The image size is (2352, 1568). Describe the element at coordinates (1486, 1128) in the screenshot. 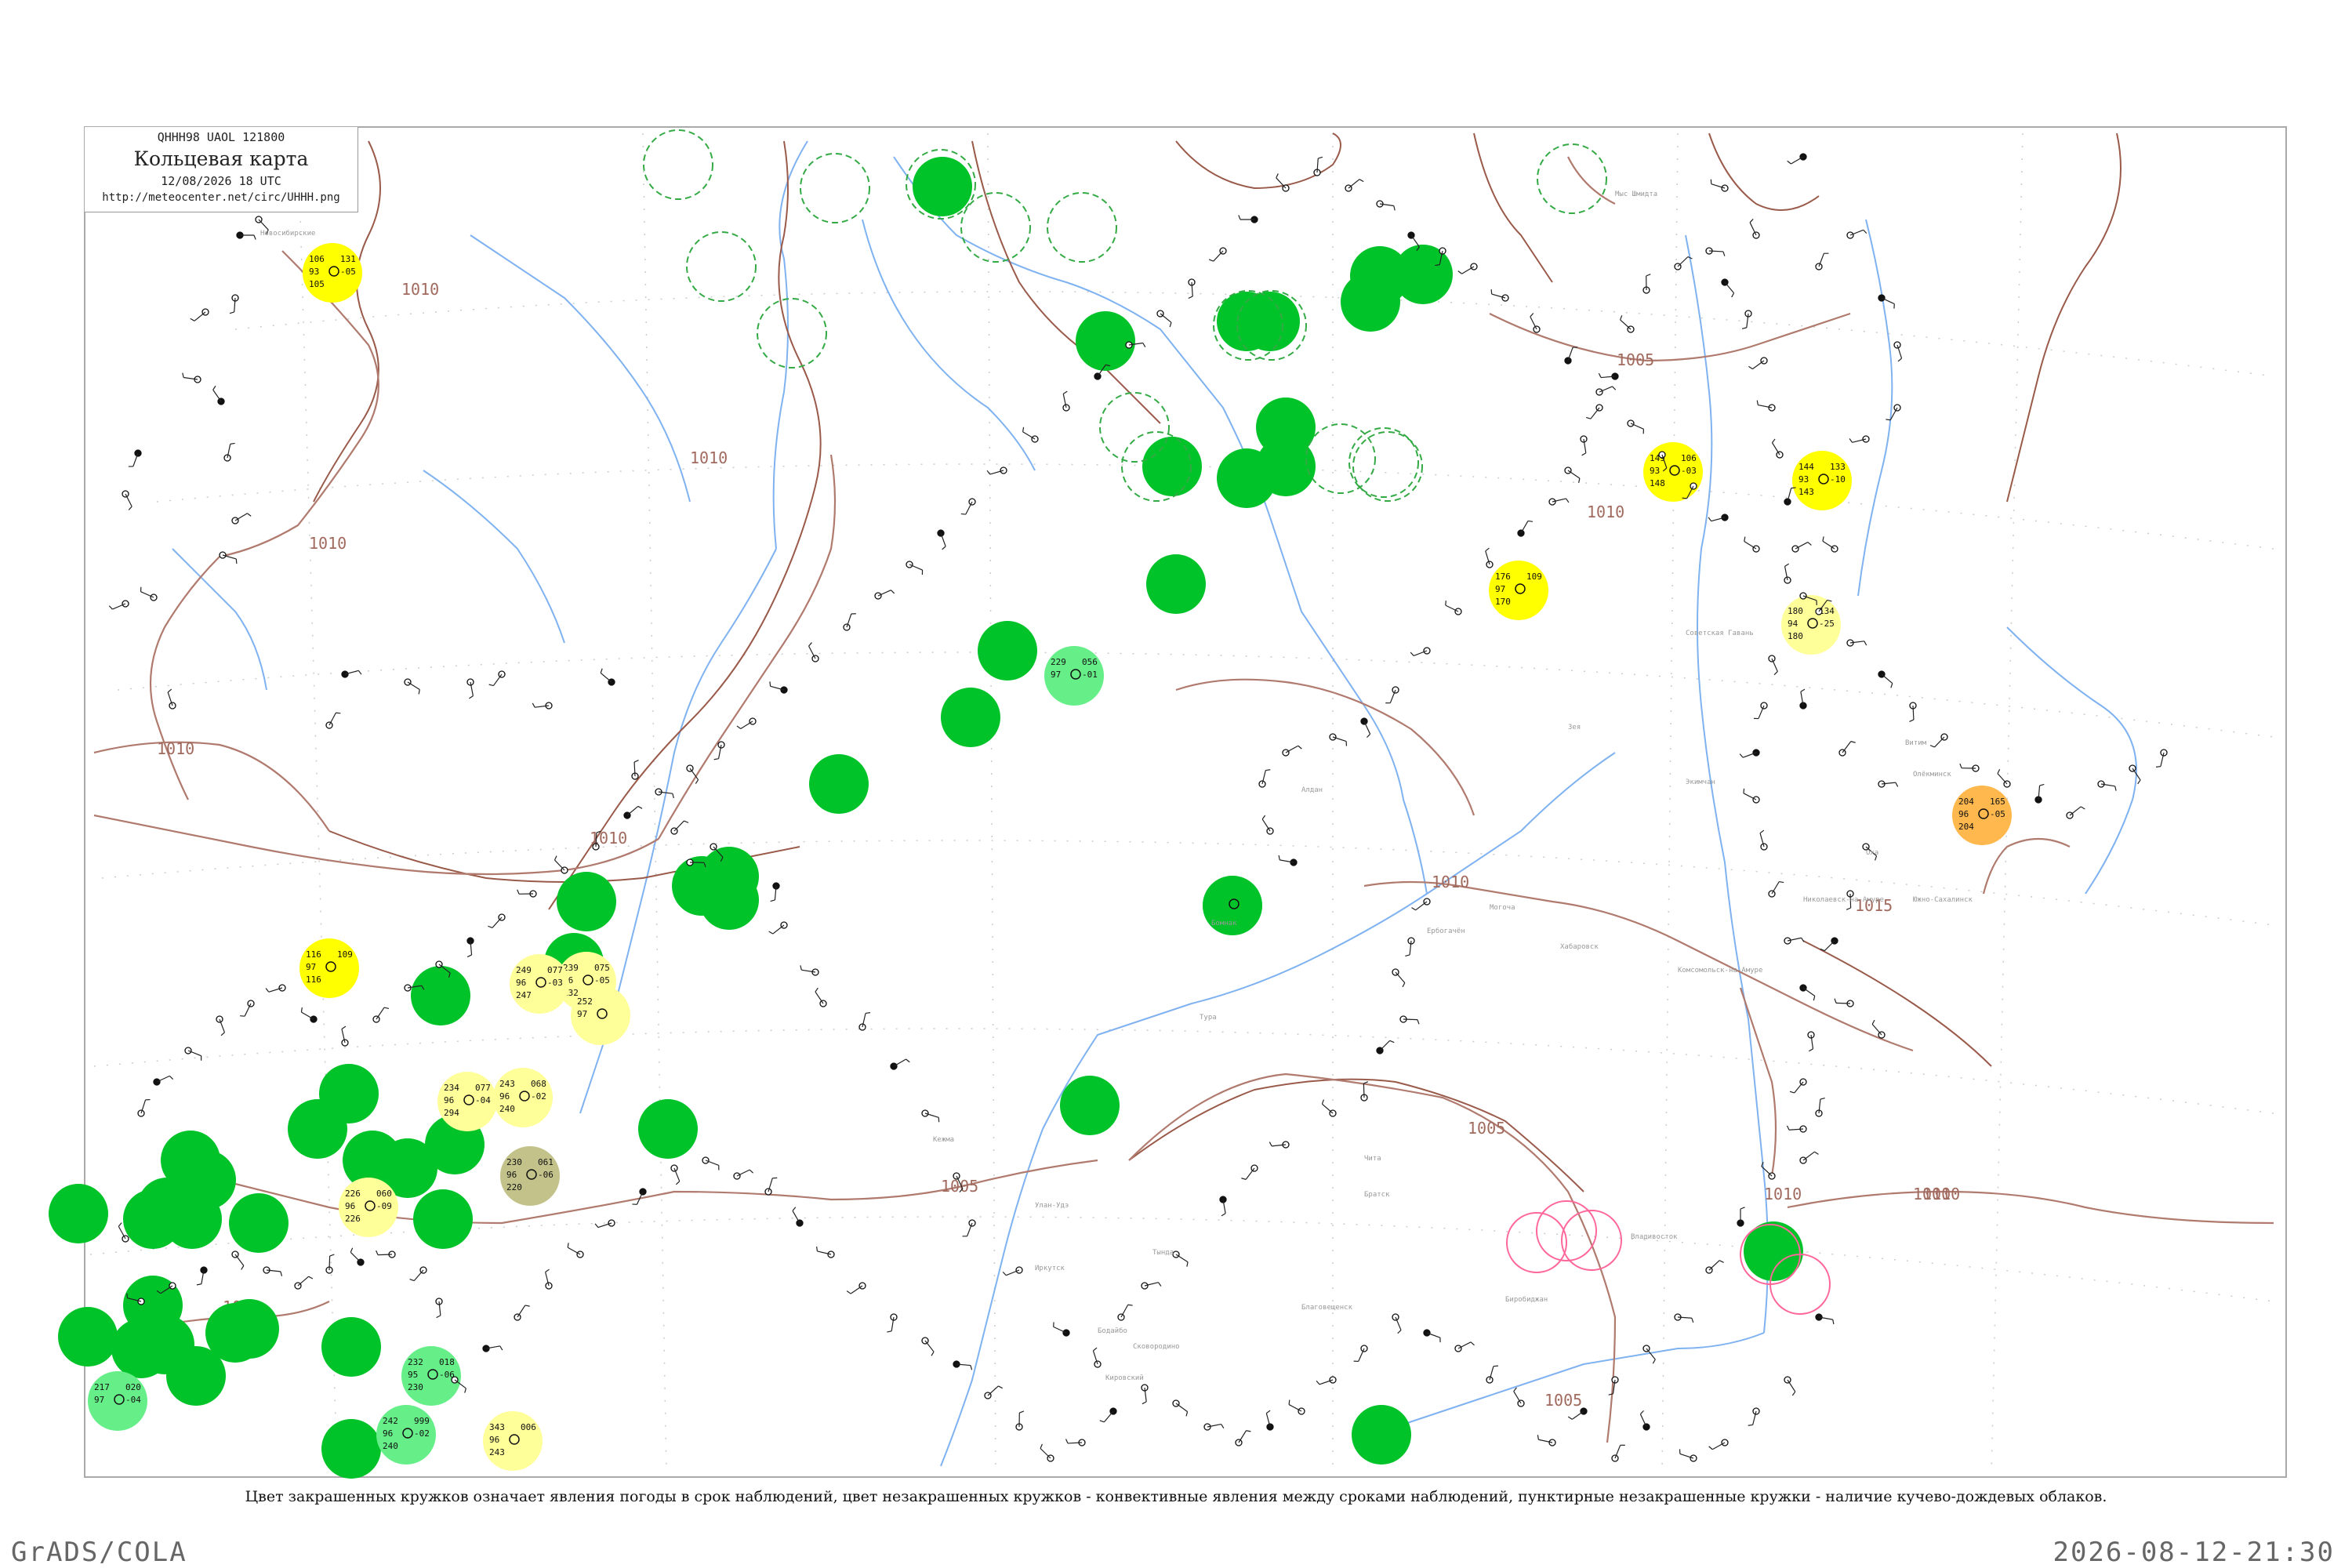

I see `isobar-label: 1005` at that location.